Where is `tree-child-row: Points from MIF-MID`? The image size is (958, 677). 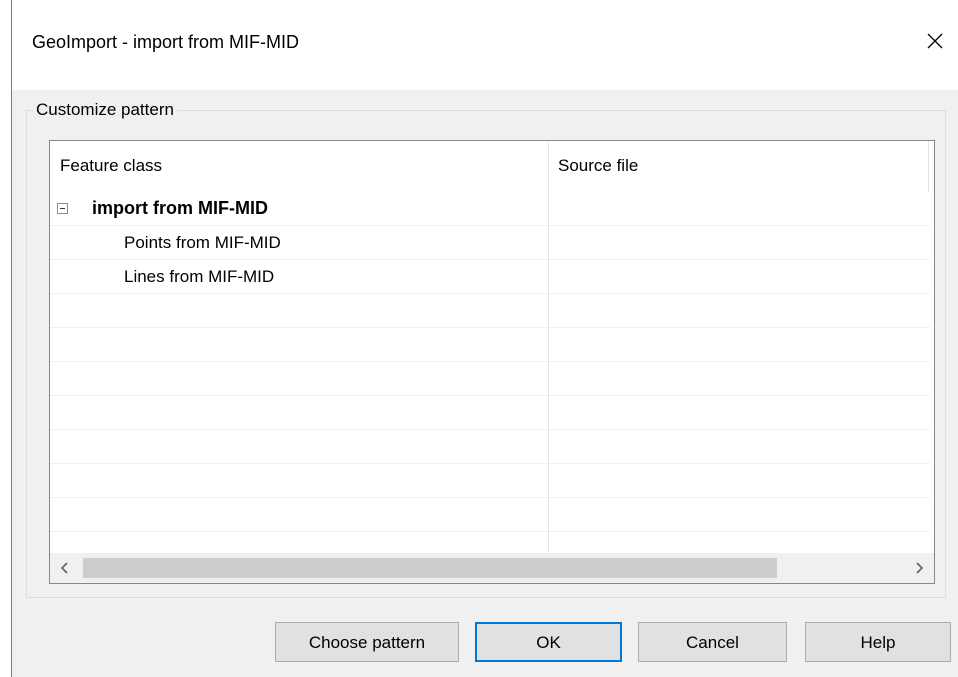 tree-child-row: Points from MIF-MID is located at coordinates (490, 243).